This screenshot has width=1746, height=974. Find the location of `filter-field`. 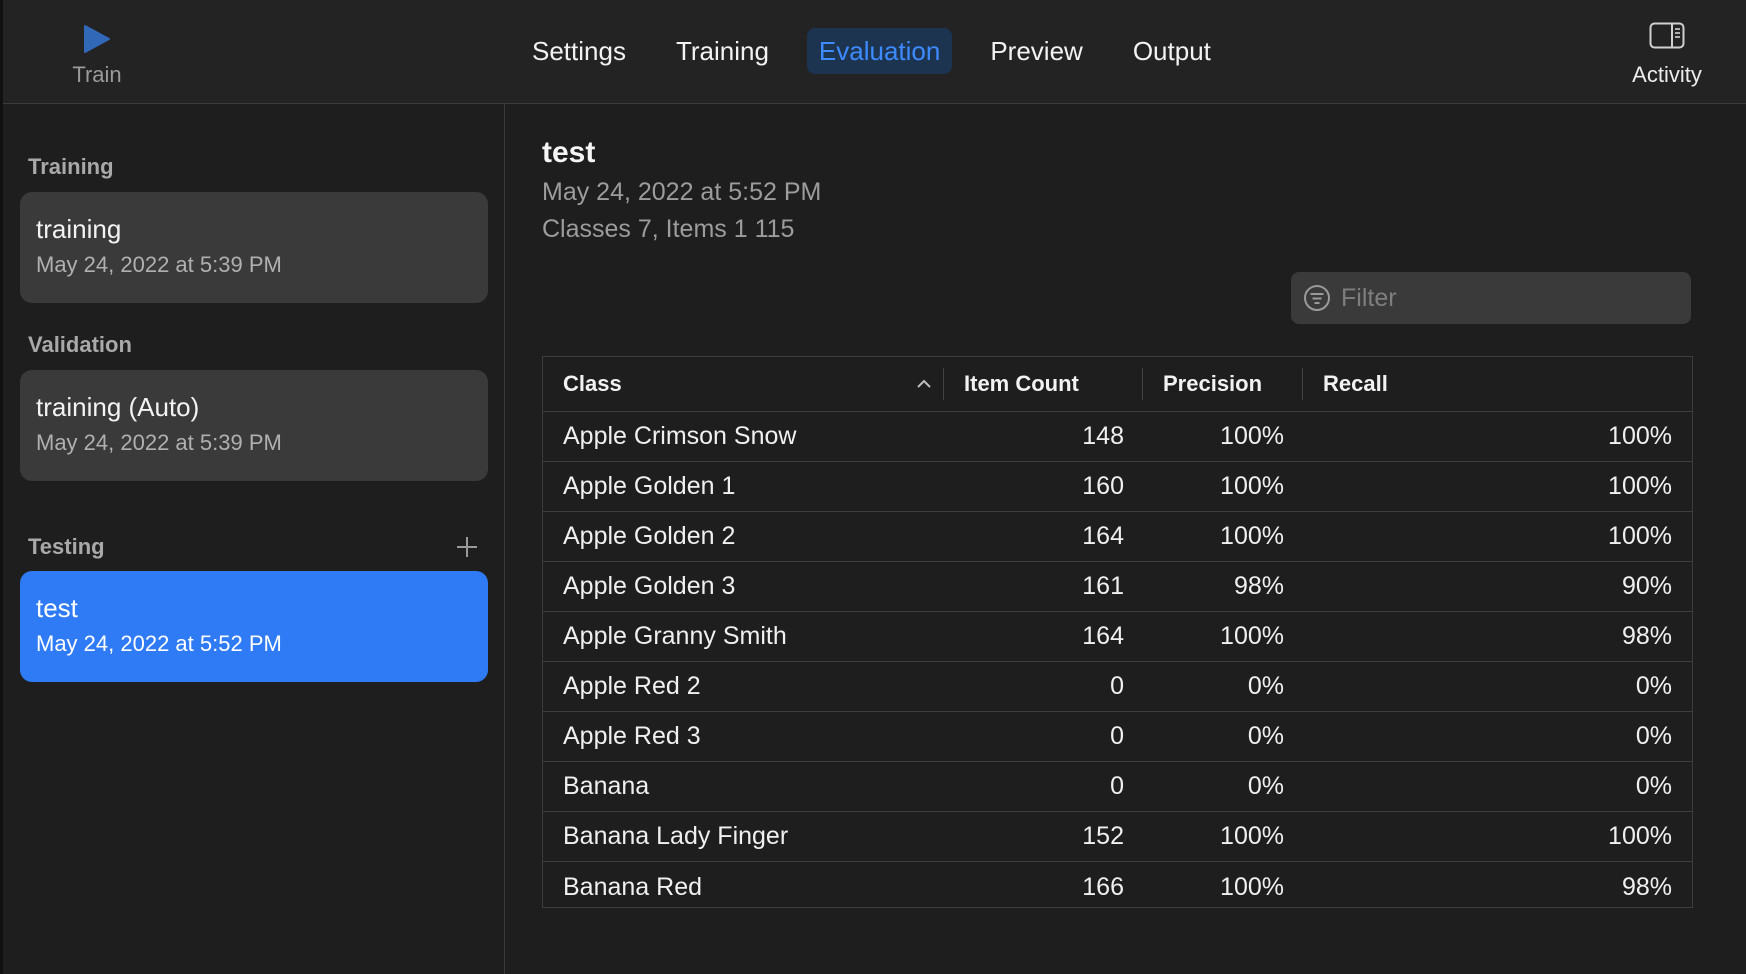

filter-field is located at coordinates (1491, 298).